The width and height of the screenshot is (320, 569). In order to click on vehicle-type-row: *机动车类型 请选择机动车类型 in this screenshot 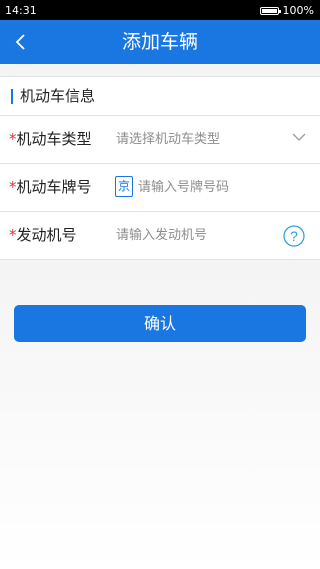, I will do `click(160, 140)`.